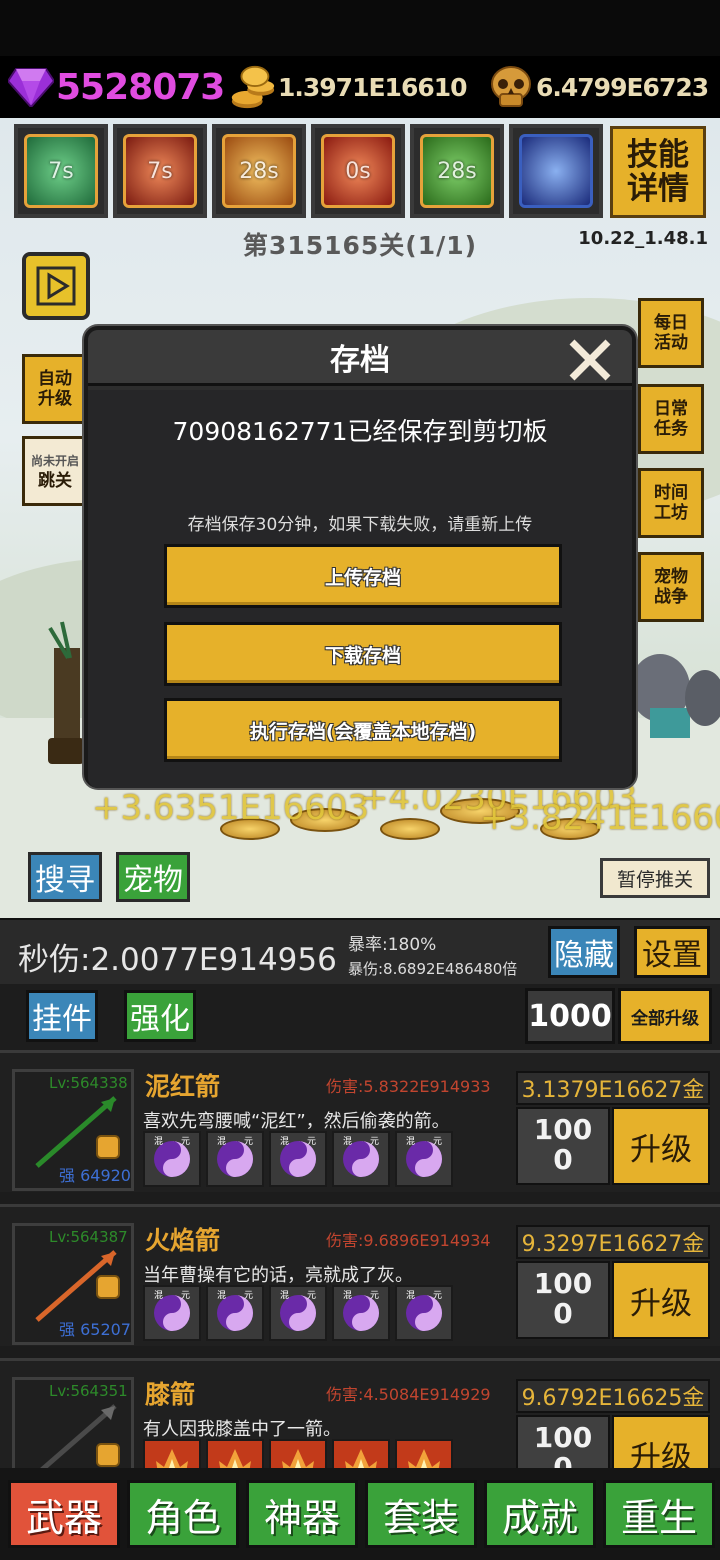 The height and width of the screenshot is (1560, 720). Describe the element at coordinates (153, 877) in the screenshot. I see `pet-button: 宠物` at that location.